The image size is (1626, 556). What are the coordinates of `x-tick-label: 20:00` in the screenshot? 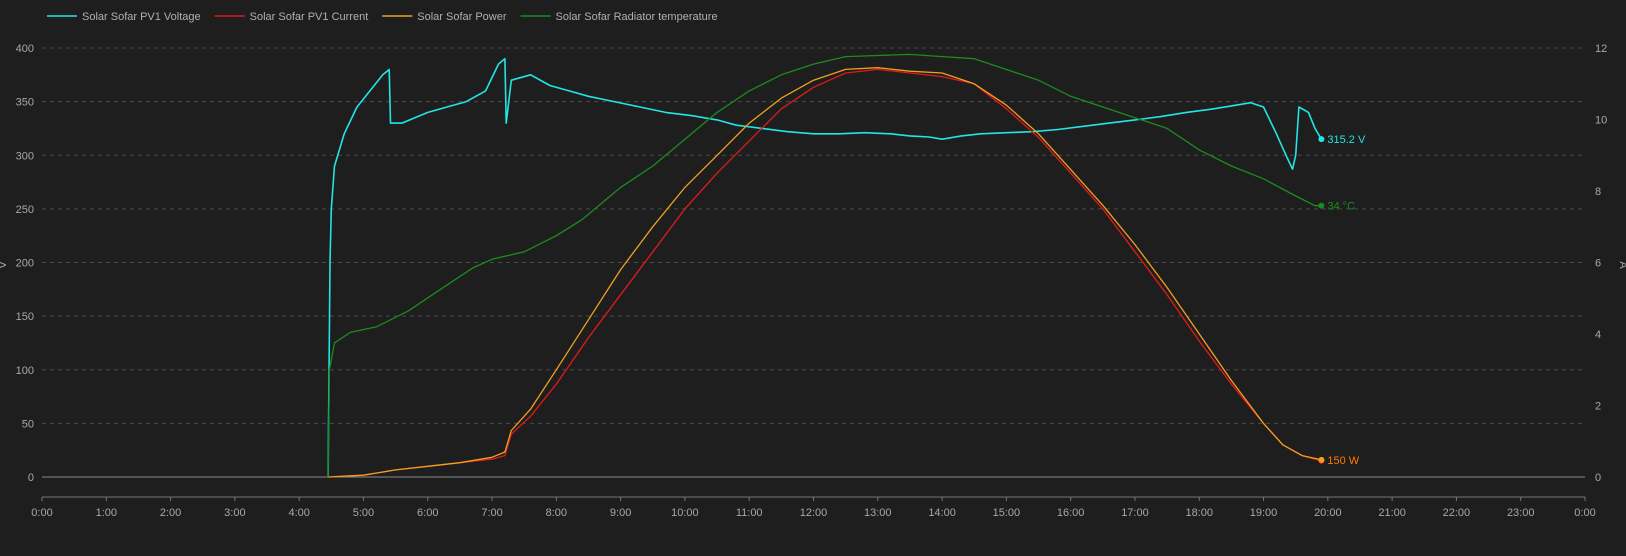 It's located at (1328, 513).